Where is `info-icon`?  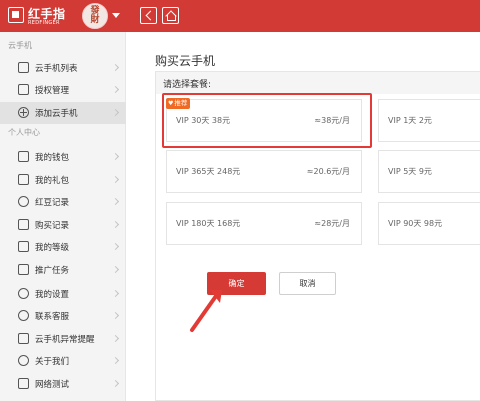 info-icon is located at coordinates (23, 360).